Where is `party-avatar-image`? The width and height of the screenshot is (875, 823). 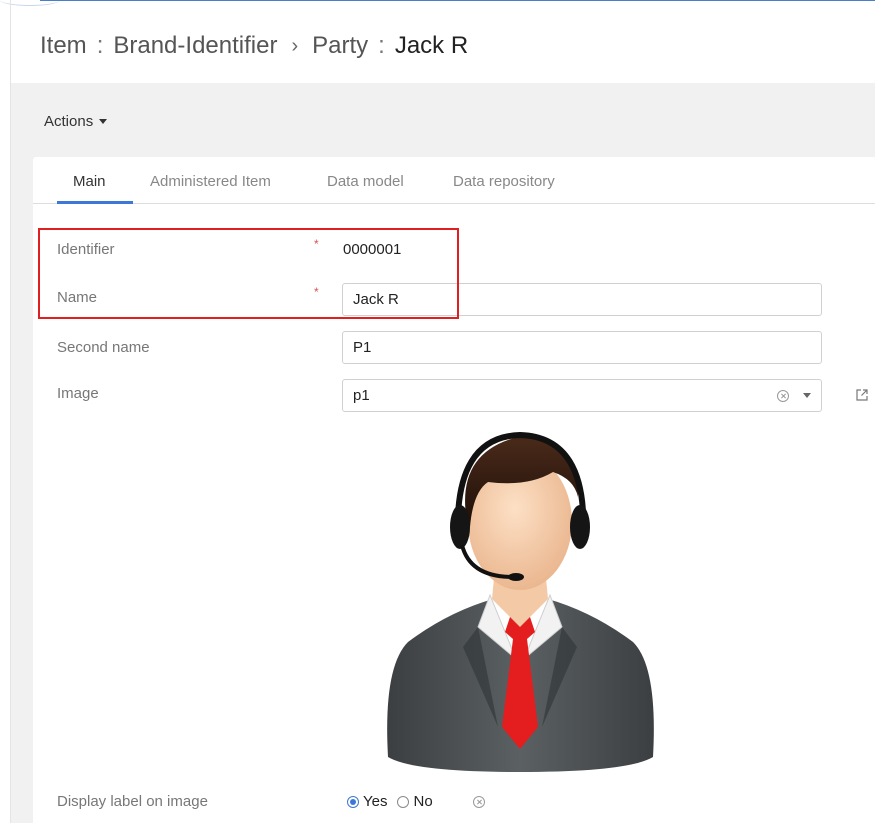 party-avatar-image is located at coordinates (520, 601).